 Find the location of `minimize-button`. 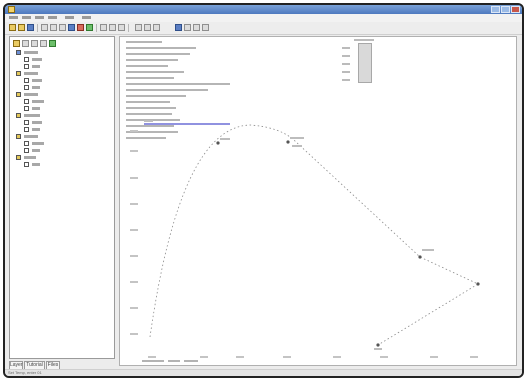

minimize-button is located at coordinates (495, 9).